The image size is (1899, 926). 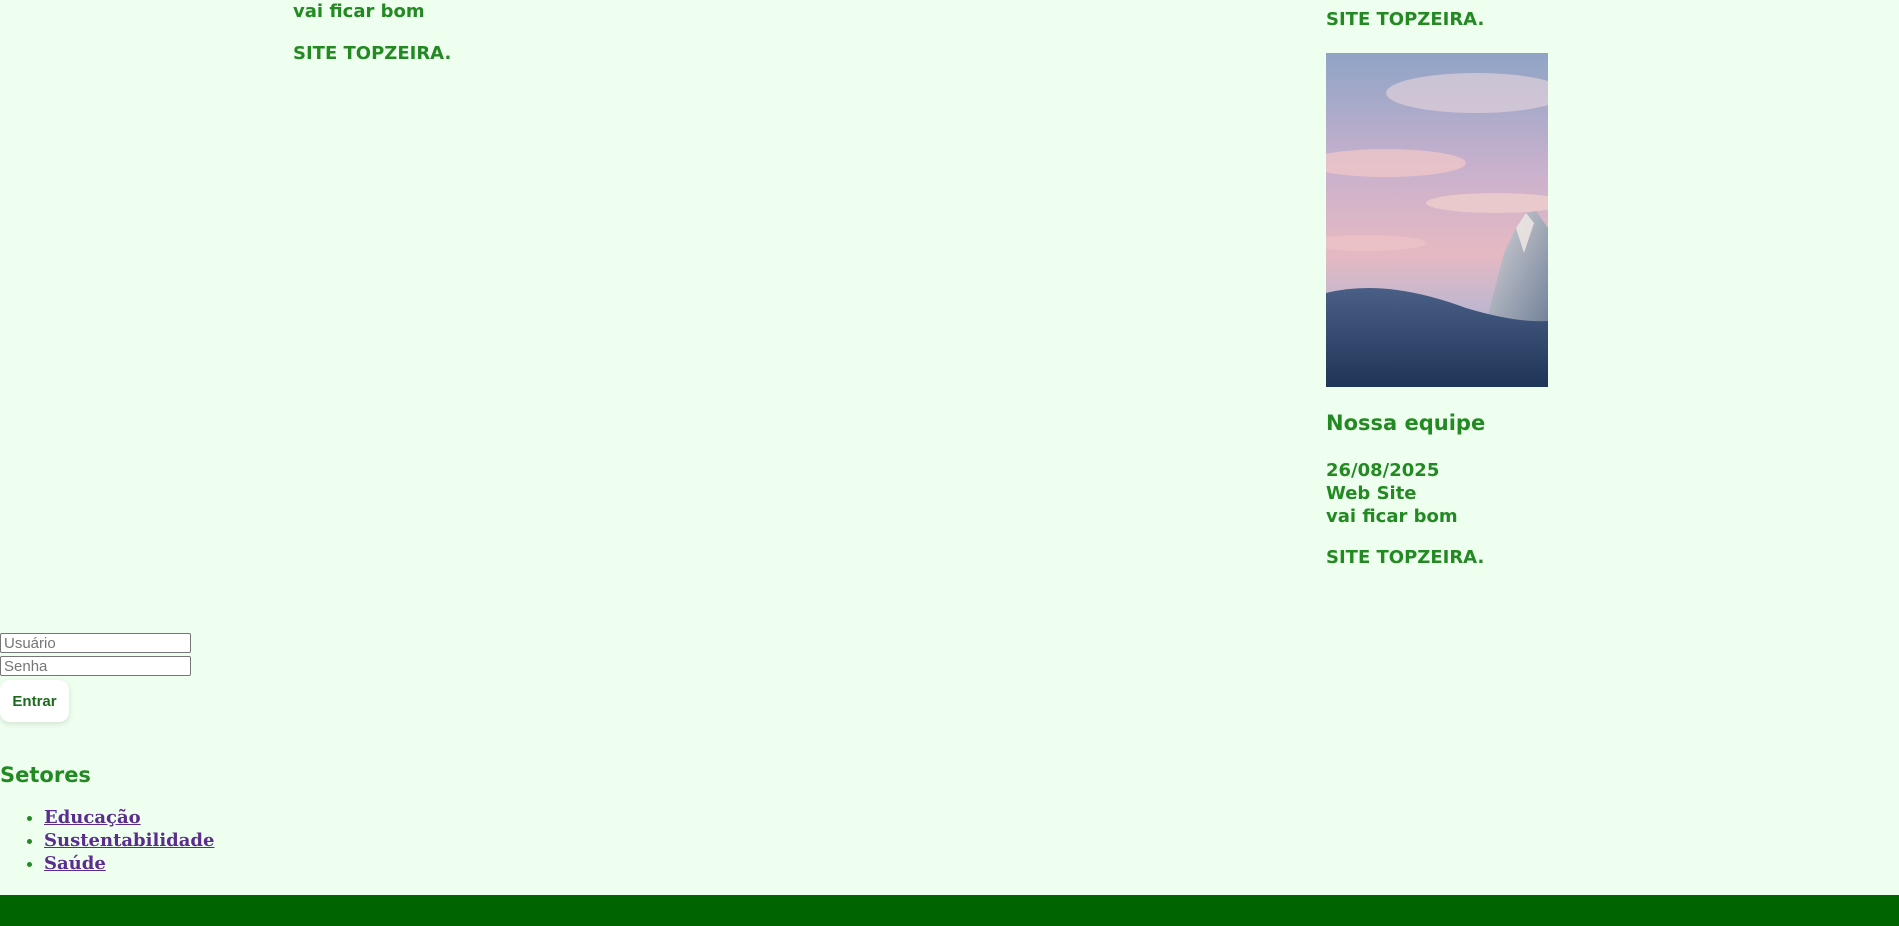 I want to click on left-post-text: vai ficar bom SITE TOPZEIRA., so click(x=372, y=32).